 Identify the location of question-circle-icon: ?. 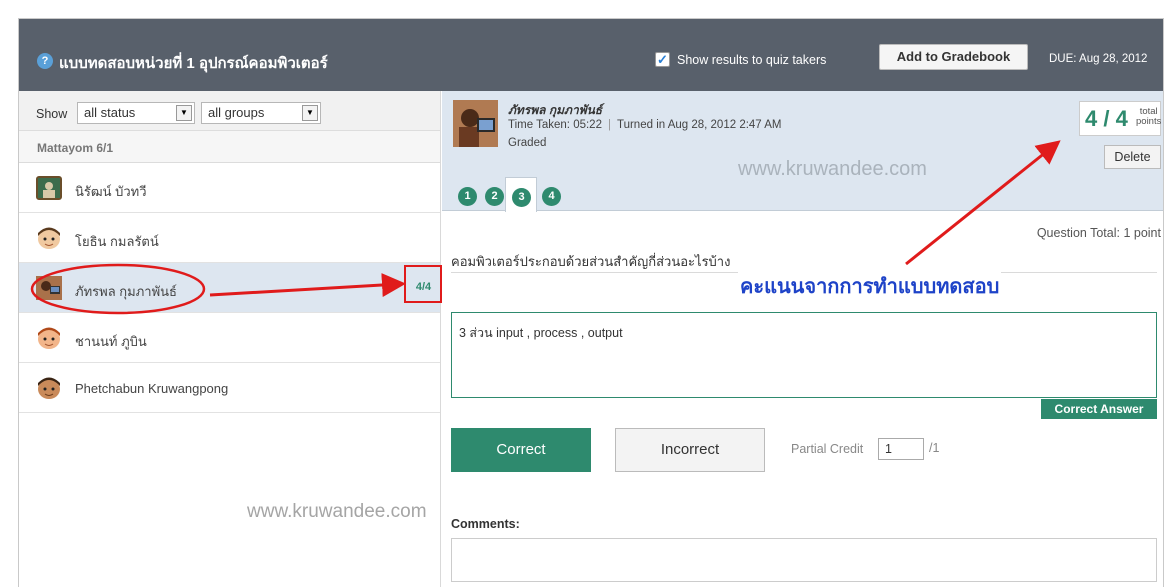
(45, 61).